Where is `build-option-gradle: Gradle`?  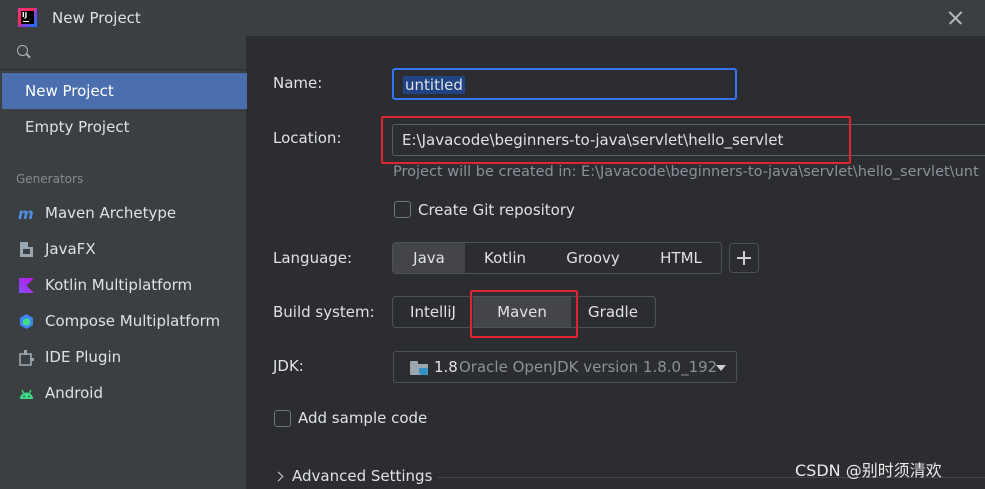 build-option-gradle: Gradle is located at coordinates (613, 312).